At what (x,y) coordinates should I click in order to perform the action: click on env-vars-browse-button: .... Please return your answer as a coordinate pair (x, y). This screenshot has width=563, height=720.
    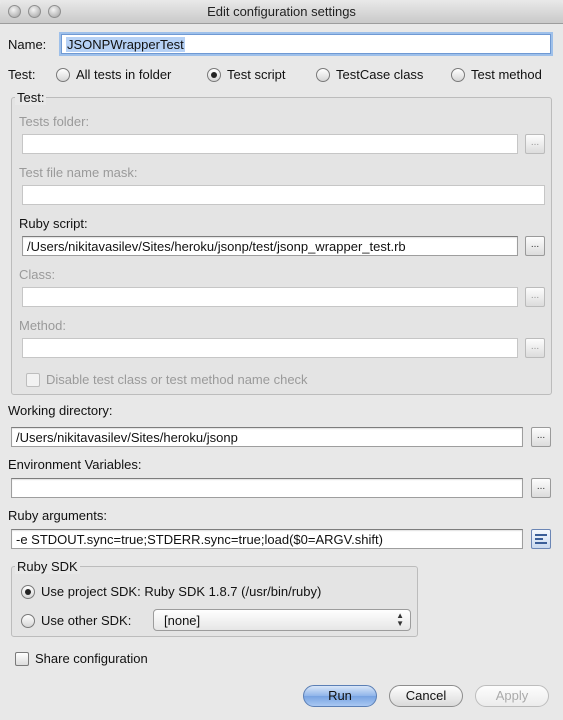
    Looking at the image, I should click on (541, 488).